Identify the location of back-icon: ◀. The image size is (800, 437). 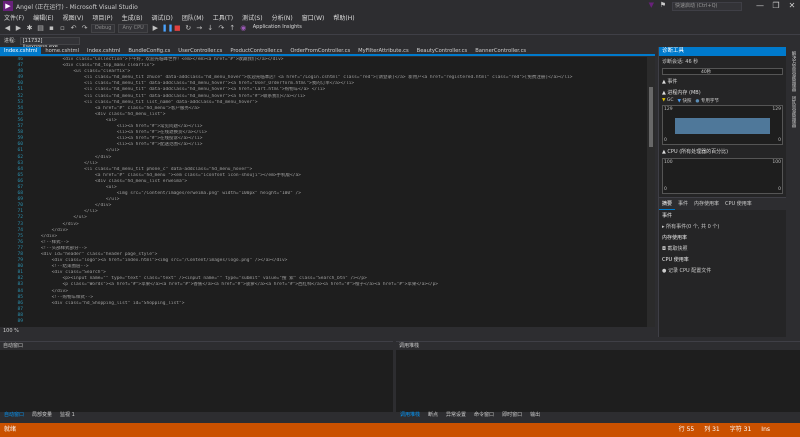
(7, 28).